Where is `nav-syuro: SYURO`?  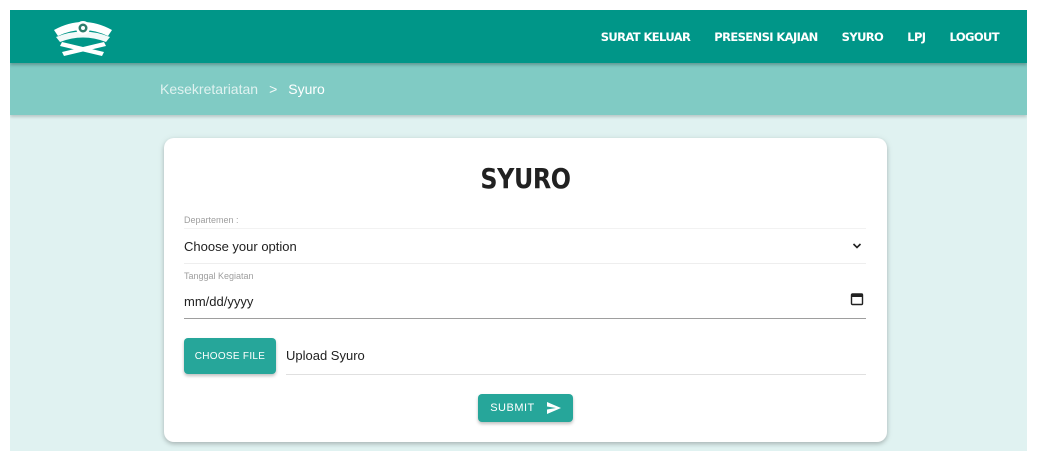 nav-syuro: SYURO is located at coordinates (863, 37).